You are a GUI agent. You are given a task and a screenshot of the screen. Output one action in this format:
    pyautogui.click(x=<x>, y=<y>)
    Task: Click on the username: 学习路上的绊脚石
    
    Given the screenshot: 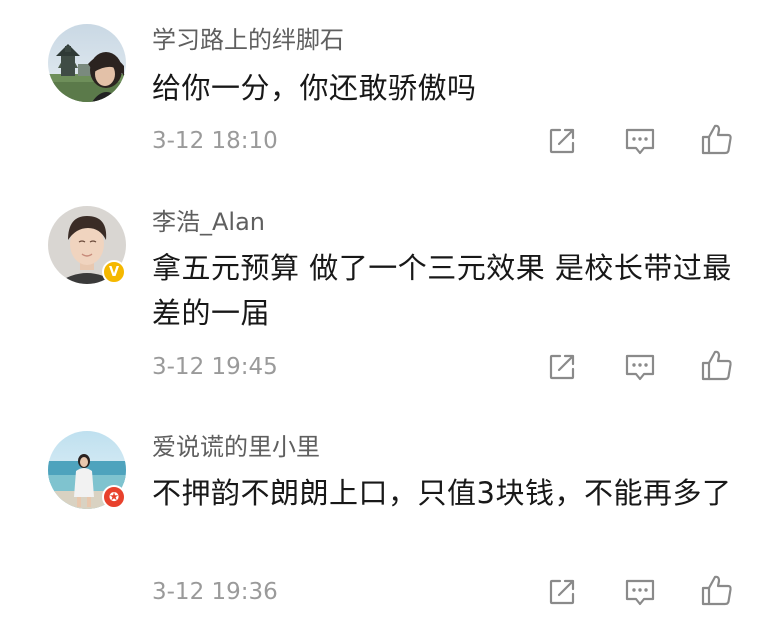 What is the action you would take?
    pyautogui.click(x=248, y=40)
    